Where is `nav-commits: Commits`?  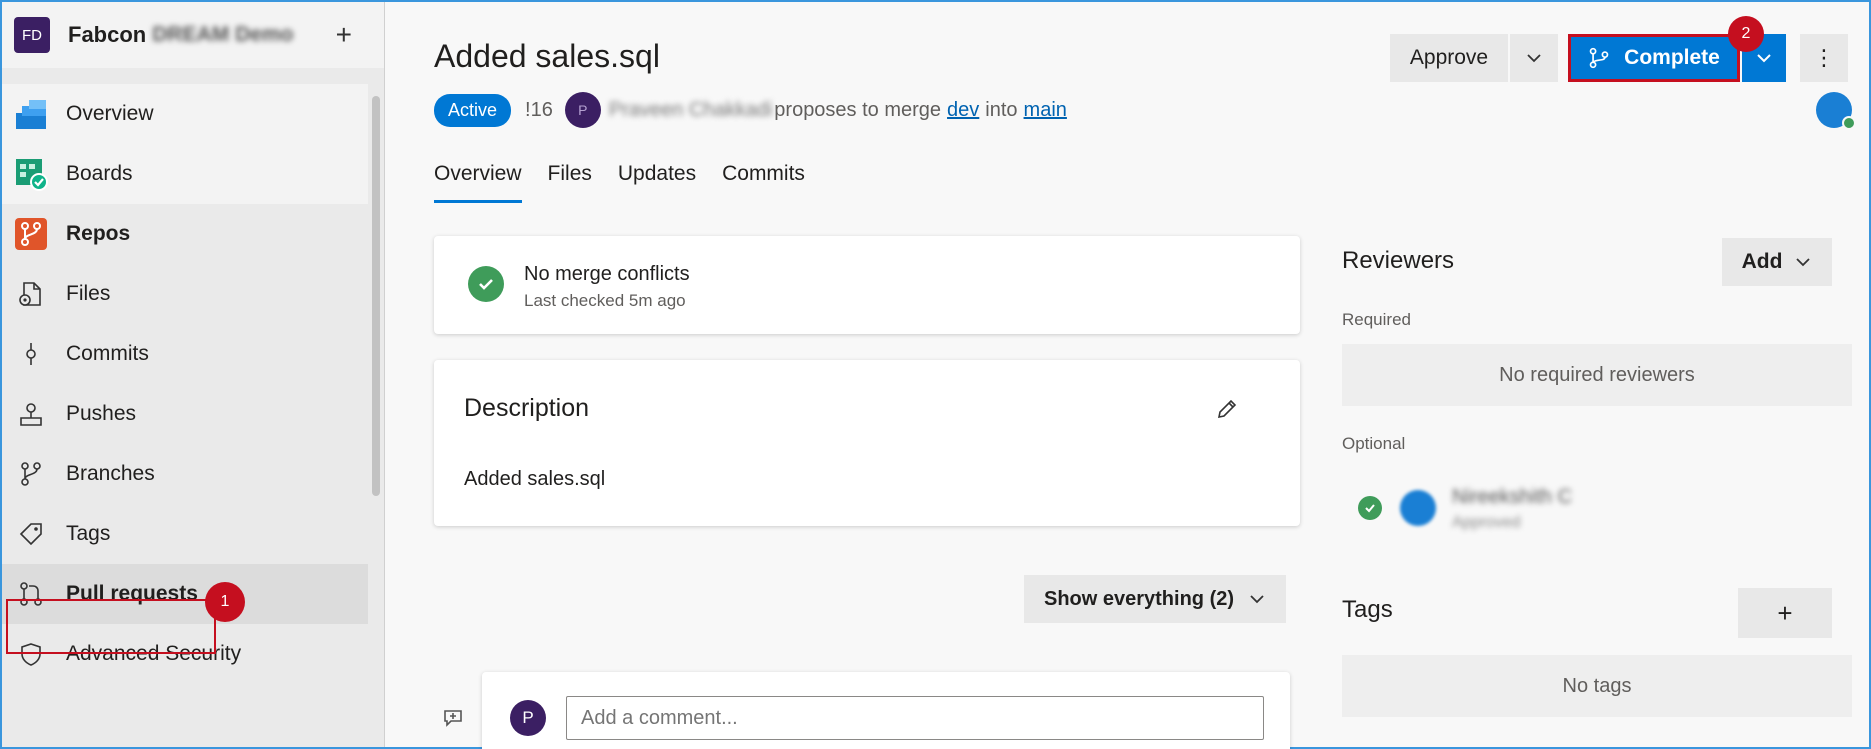
nav-commits: Commits is located at coordinates (185, 354).